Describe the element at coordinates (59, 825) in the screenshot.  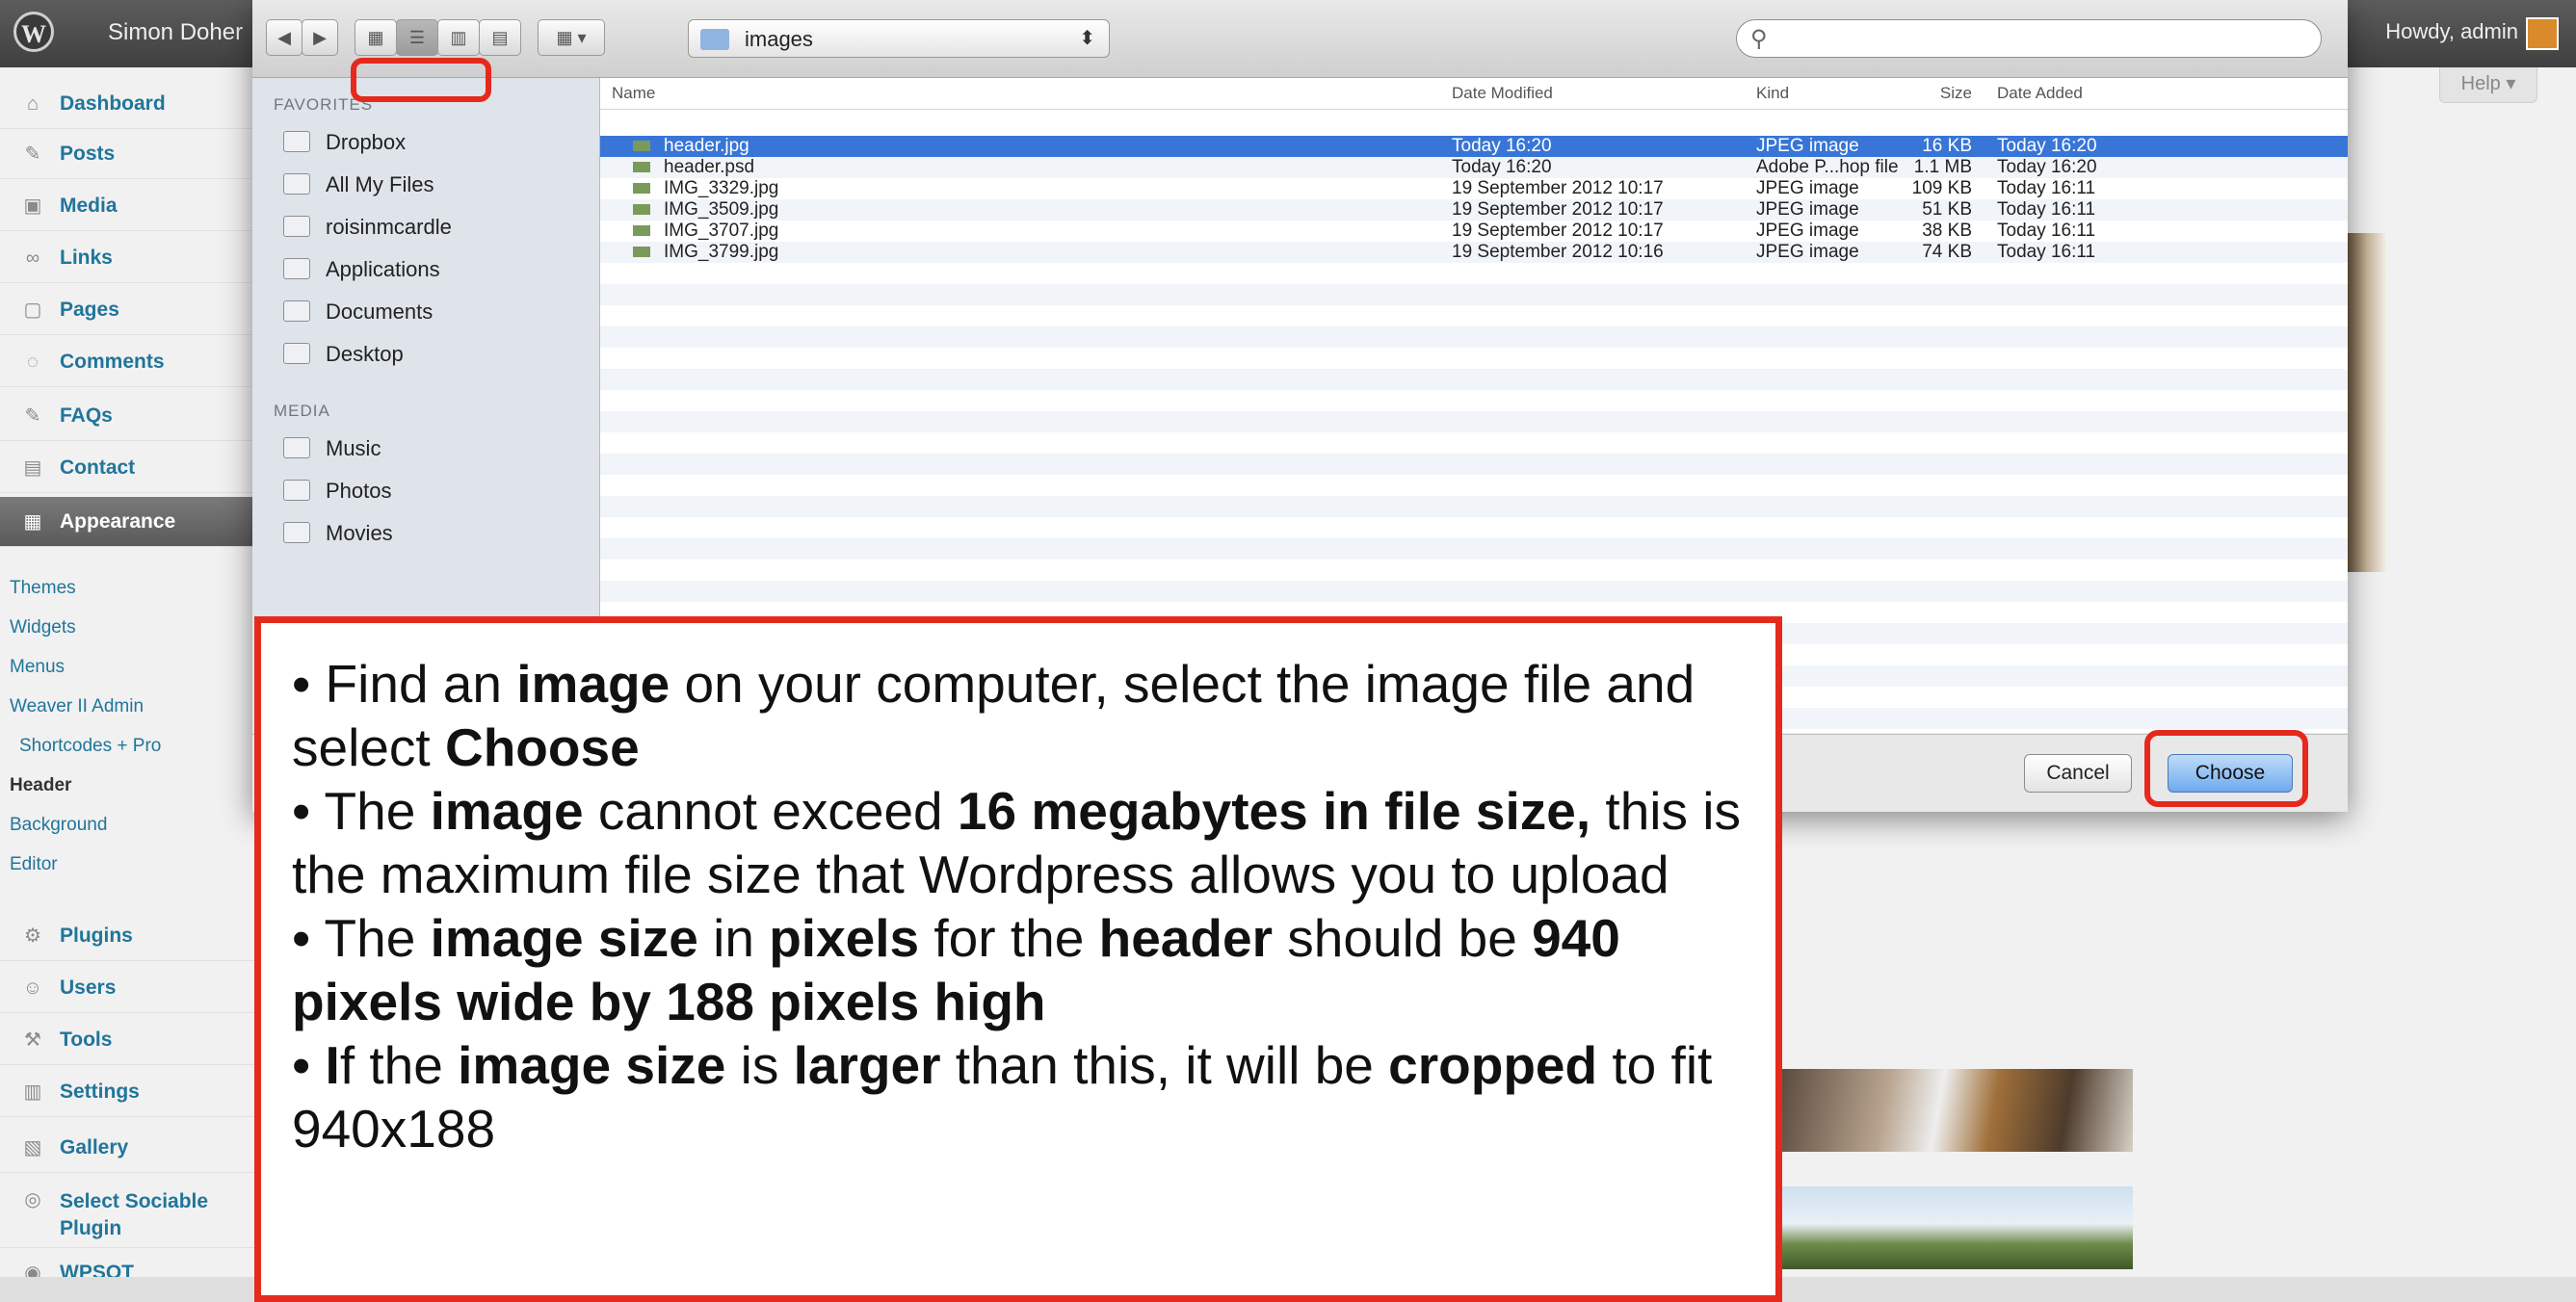
I see `submenu-item-background: Background` at that location.